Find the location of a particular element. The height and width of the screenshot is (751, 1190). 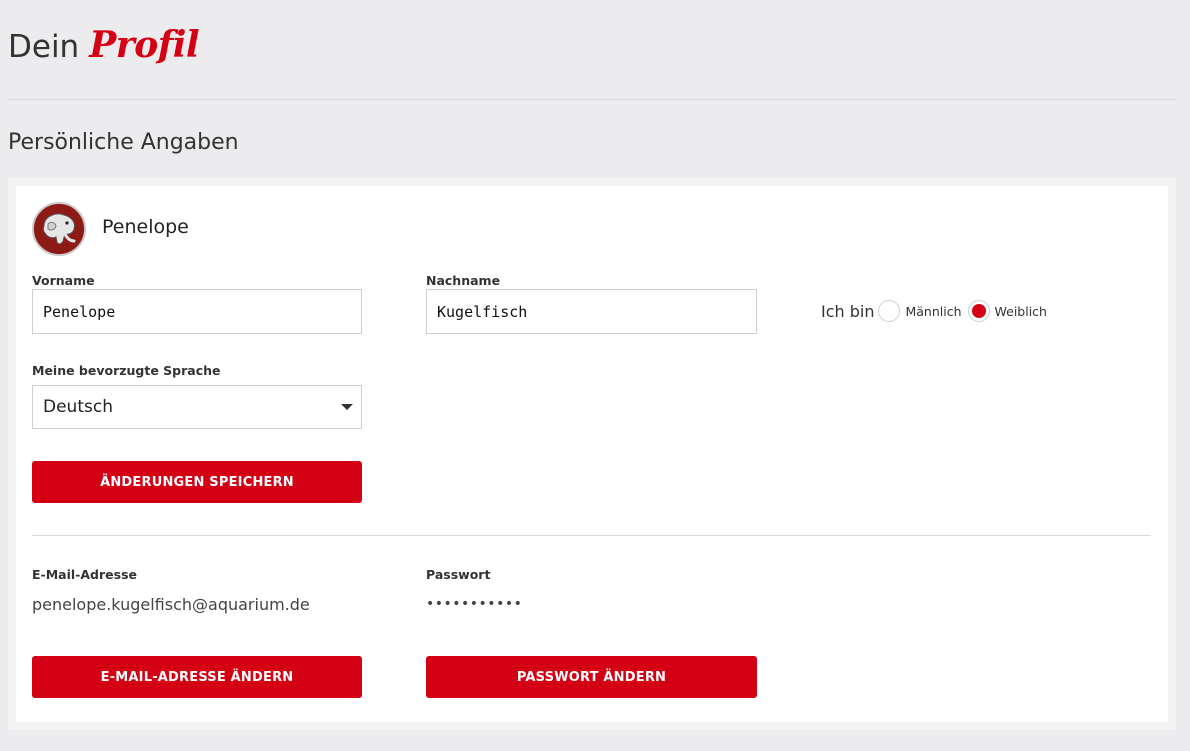

first-name-label: Vorname is located at coordinates (63, 280).